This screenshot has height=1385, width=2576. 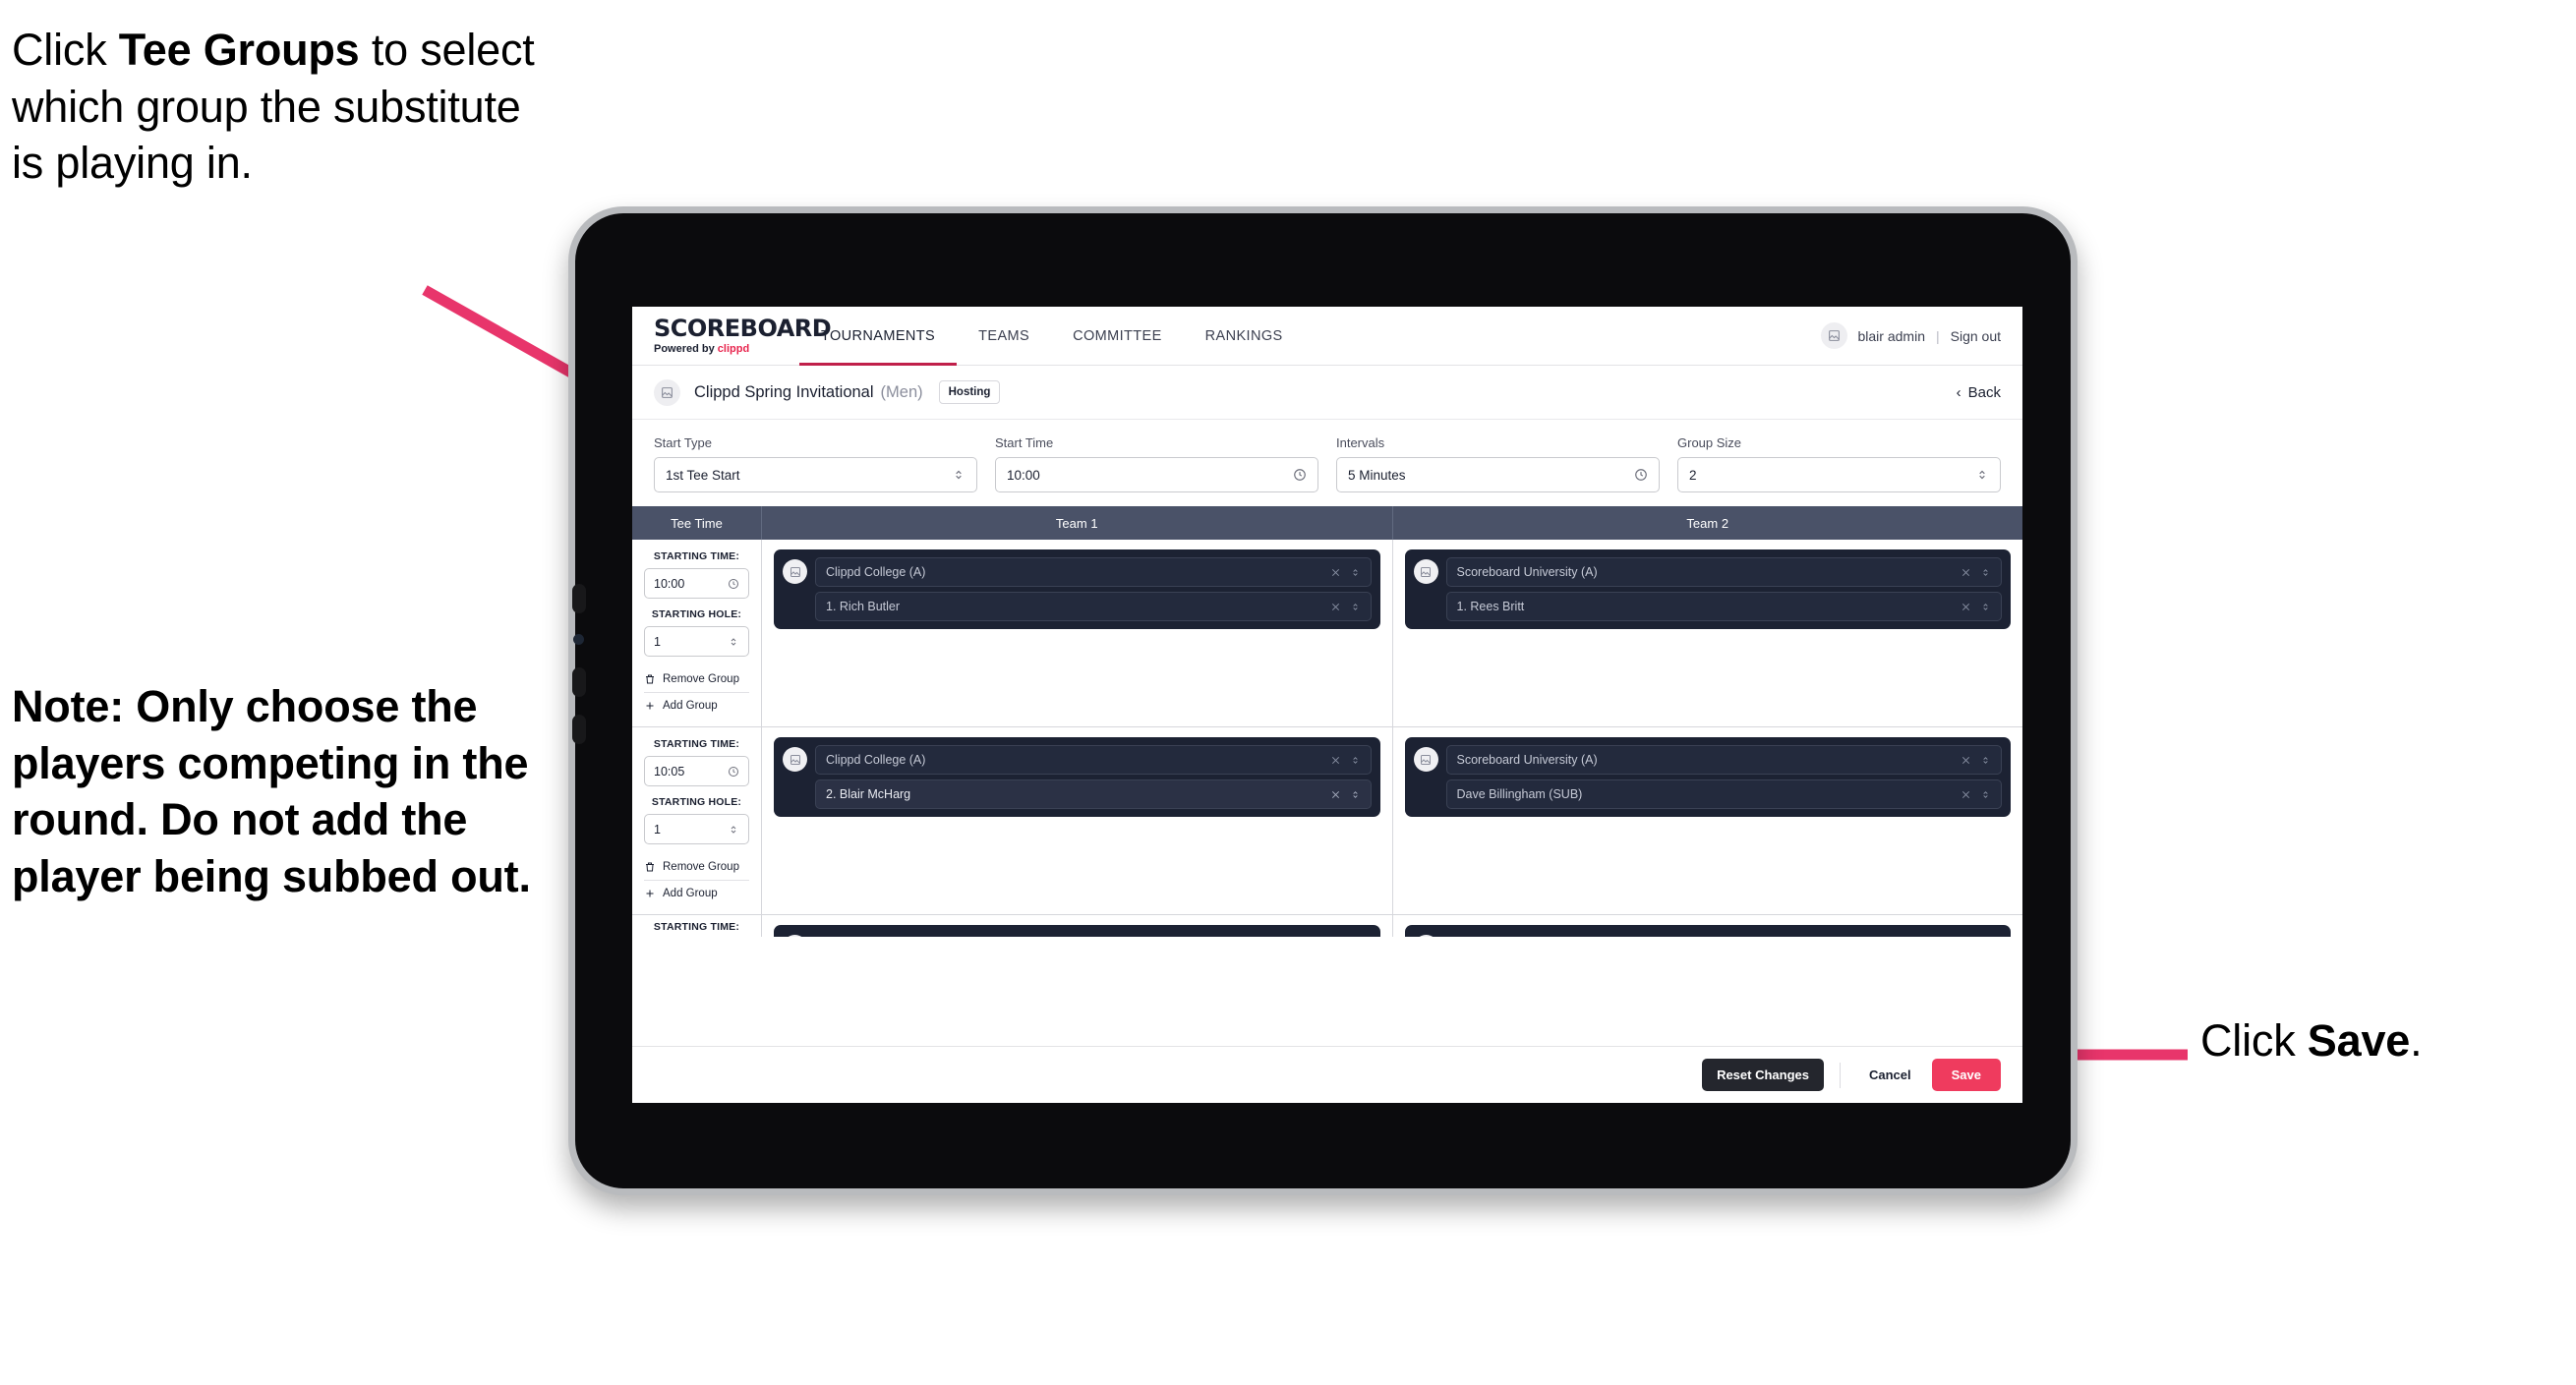 I want to click on start-time-value: 10:00, so click(x=1023, y=475).